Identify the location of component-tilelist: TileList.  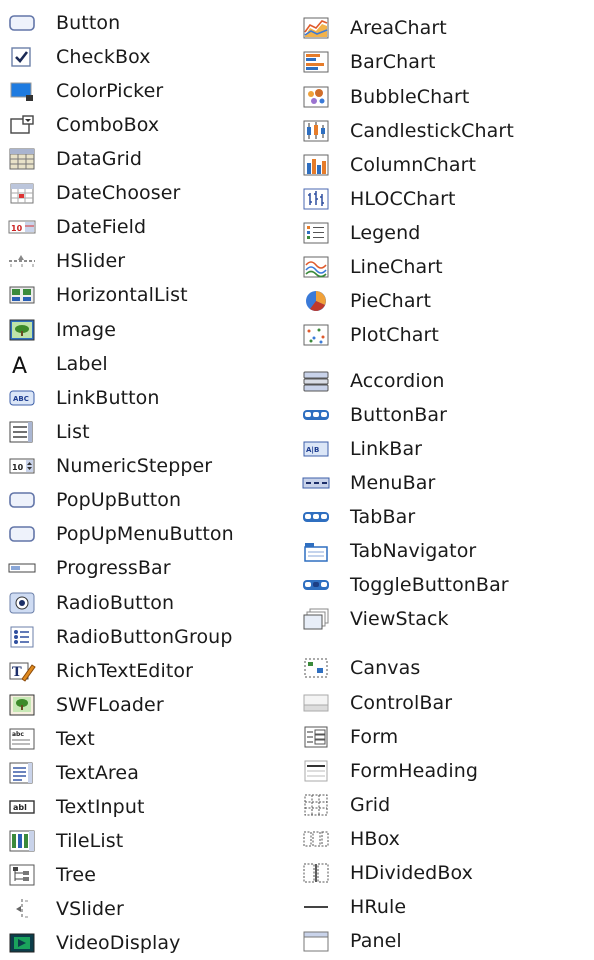
(151, 841).